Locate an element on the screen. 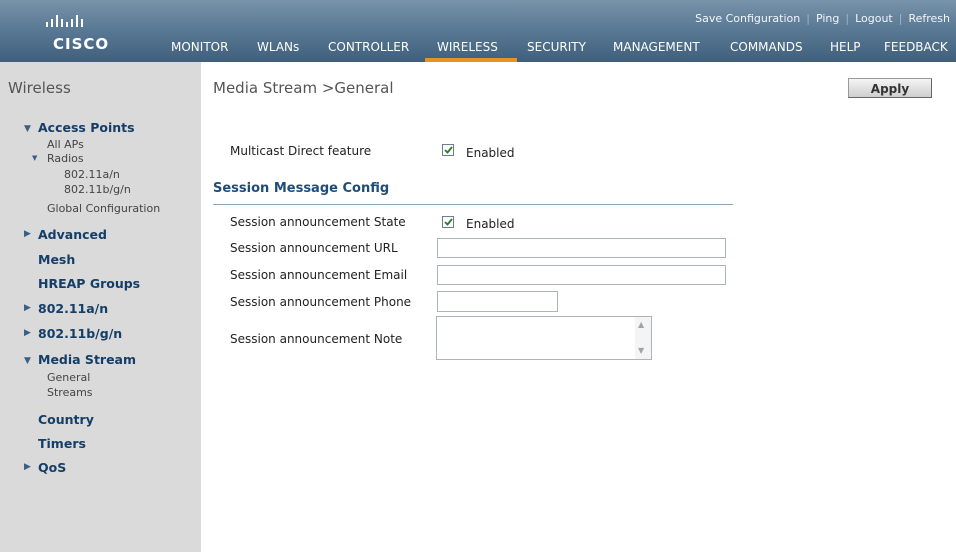  sidebar-item-media-stream: Media Stream is located at coordinates (87, 359).